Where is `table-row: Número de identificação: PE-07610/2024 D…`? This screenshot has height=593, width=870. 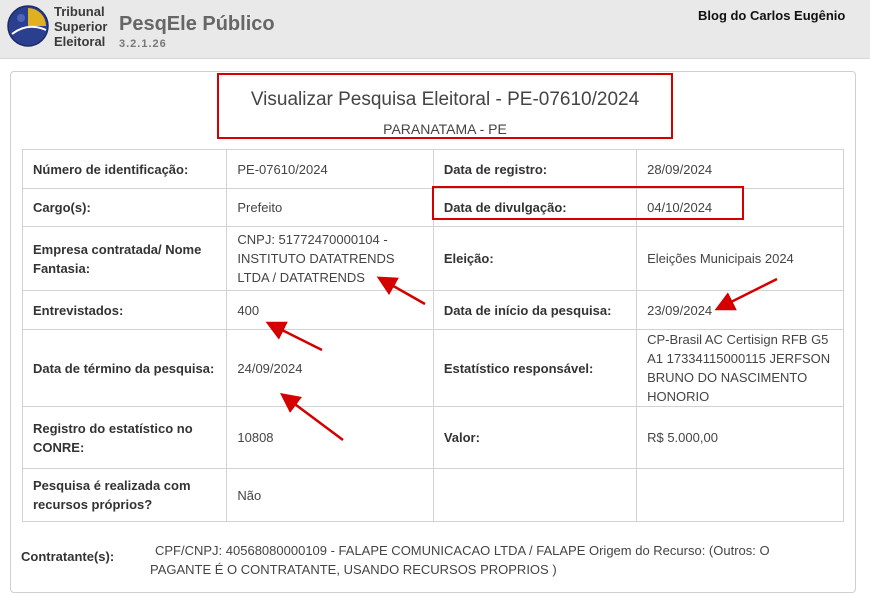
table-row: Número de identificação: PE-07610/2024 D… is located at coordinates (432, 169).